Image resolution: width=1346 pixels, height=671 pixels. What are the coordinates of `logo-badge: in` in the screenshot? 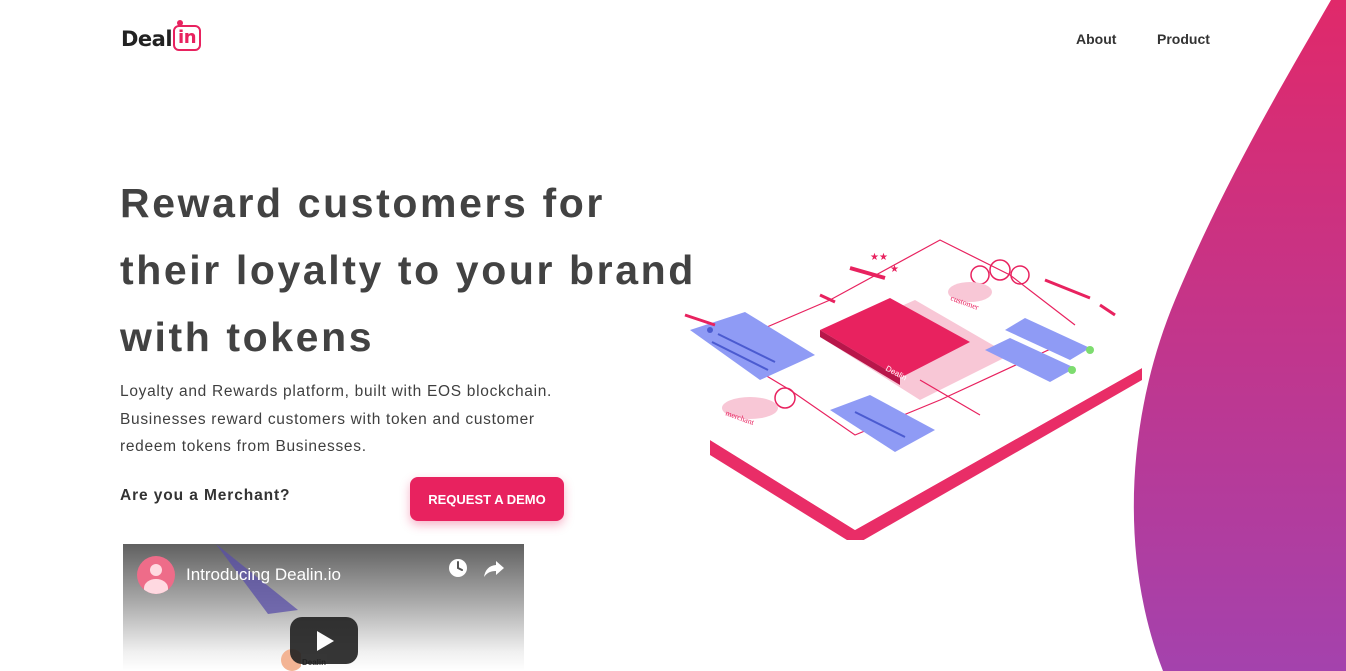 It's located at (187, 35).